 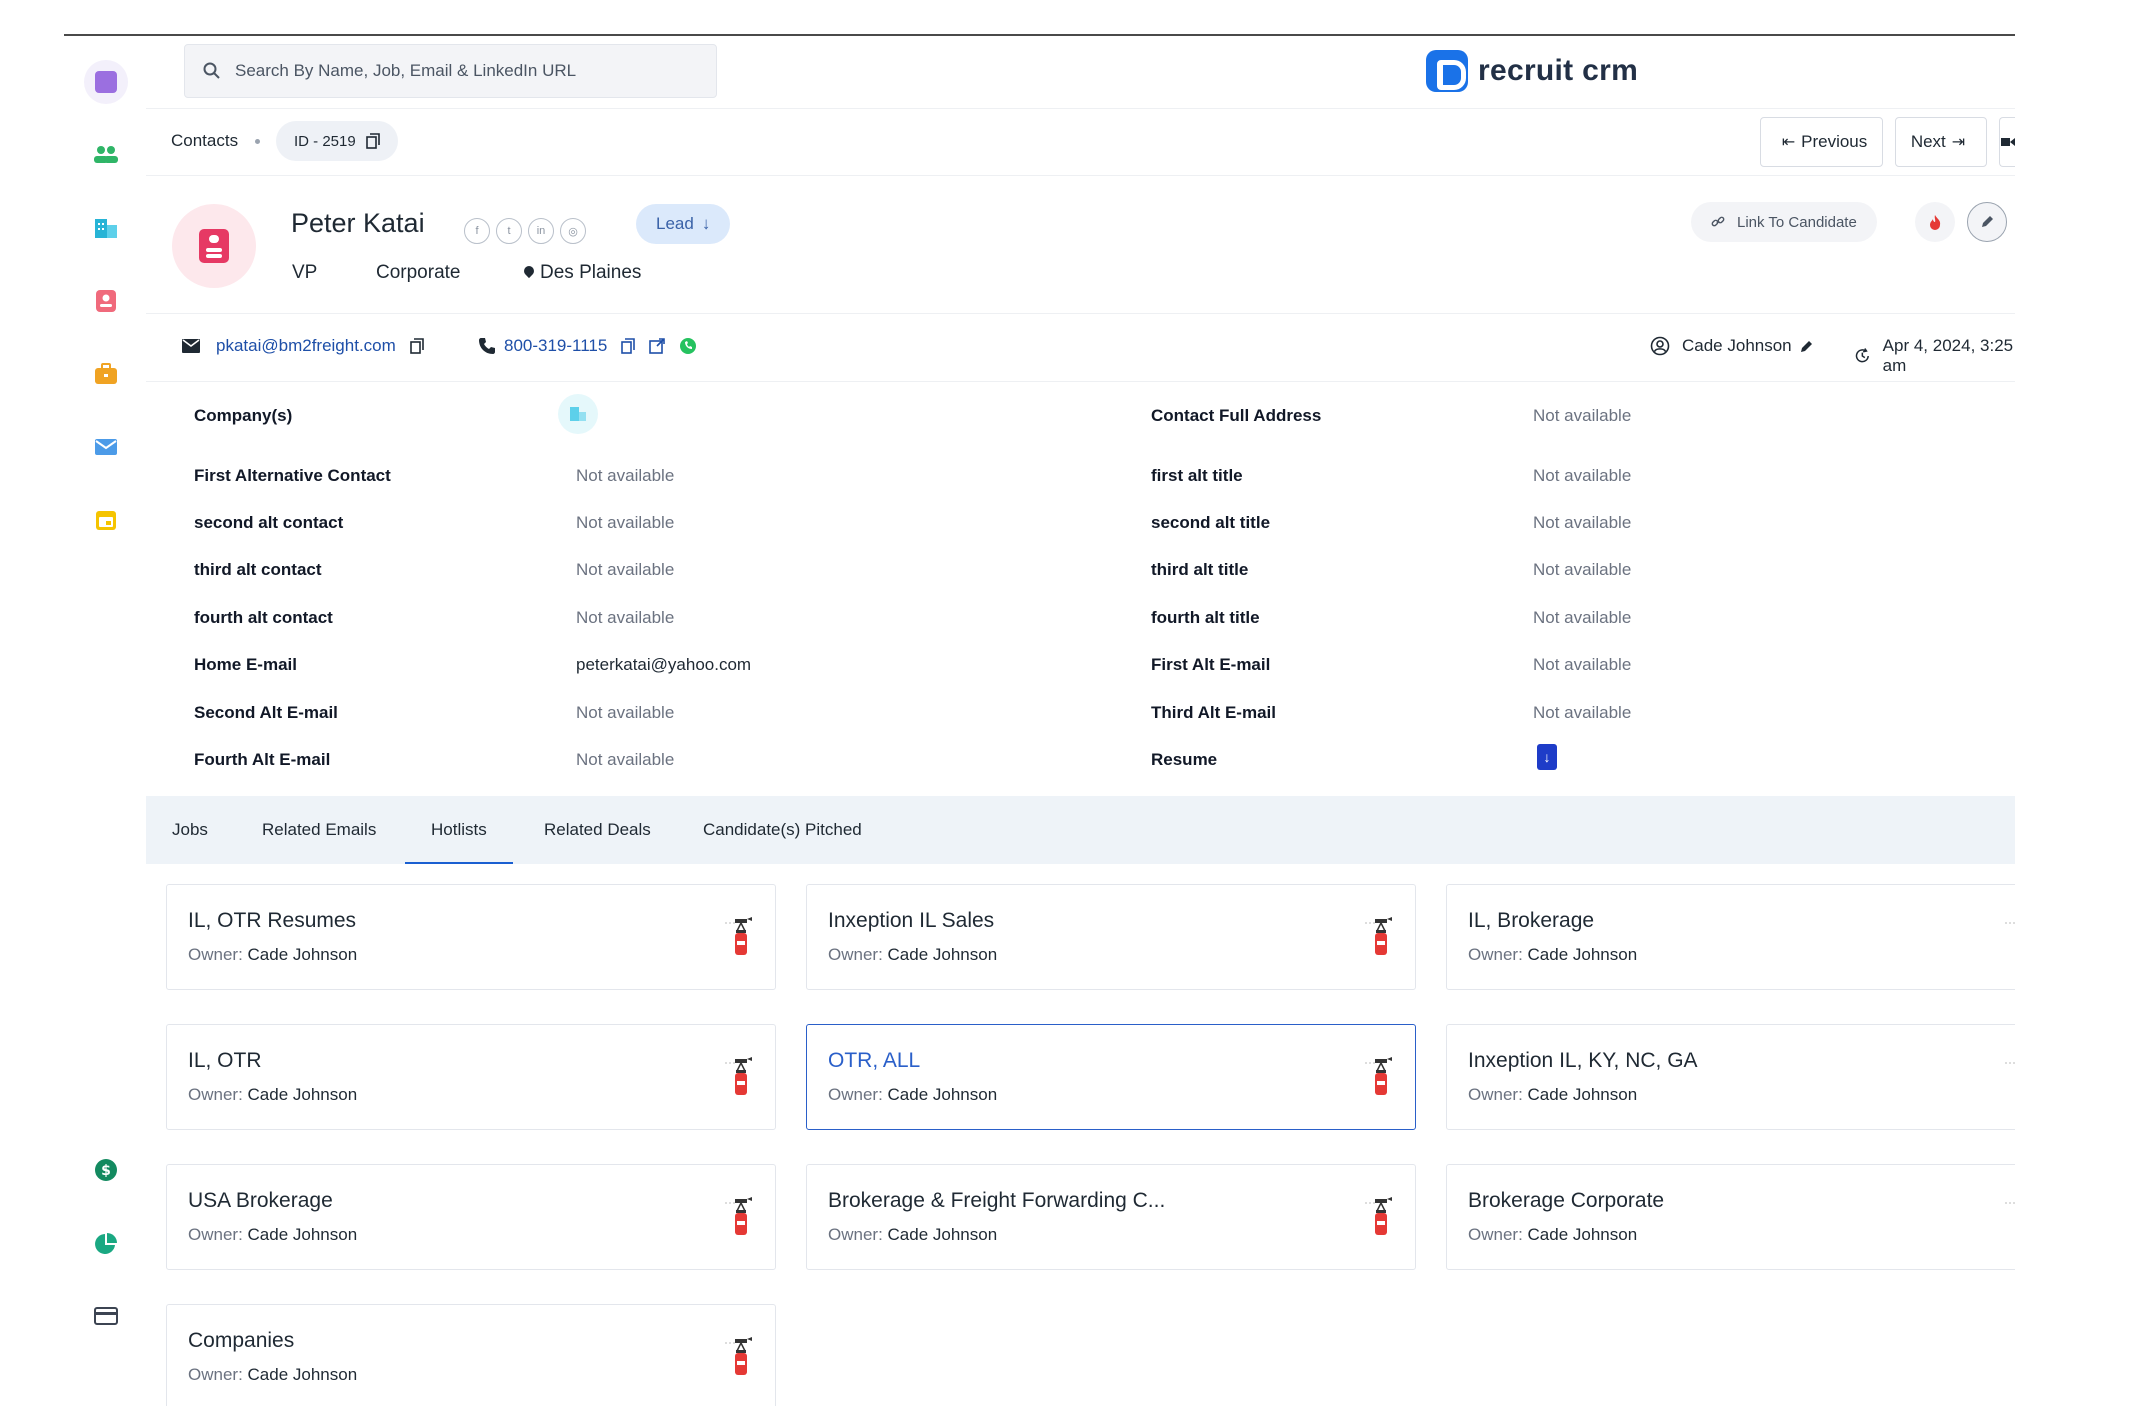 What do you see at coordinates (487, 346) in the screenshot?
I see `phone-icon` at bounding box center [487, 346].